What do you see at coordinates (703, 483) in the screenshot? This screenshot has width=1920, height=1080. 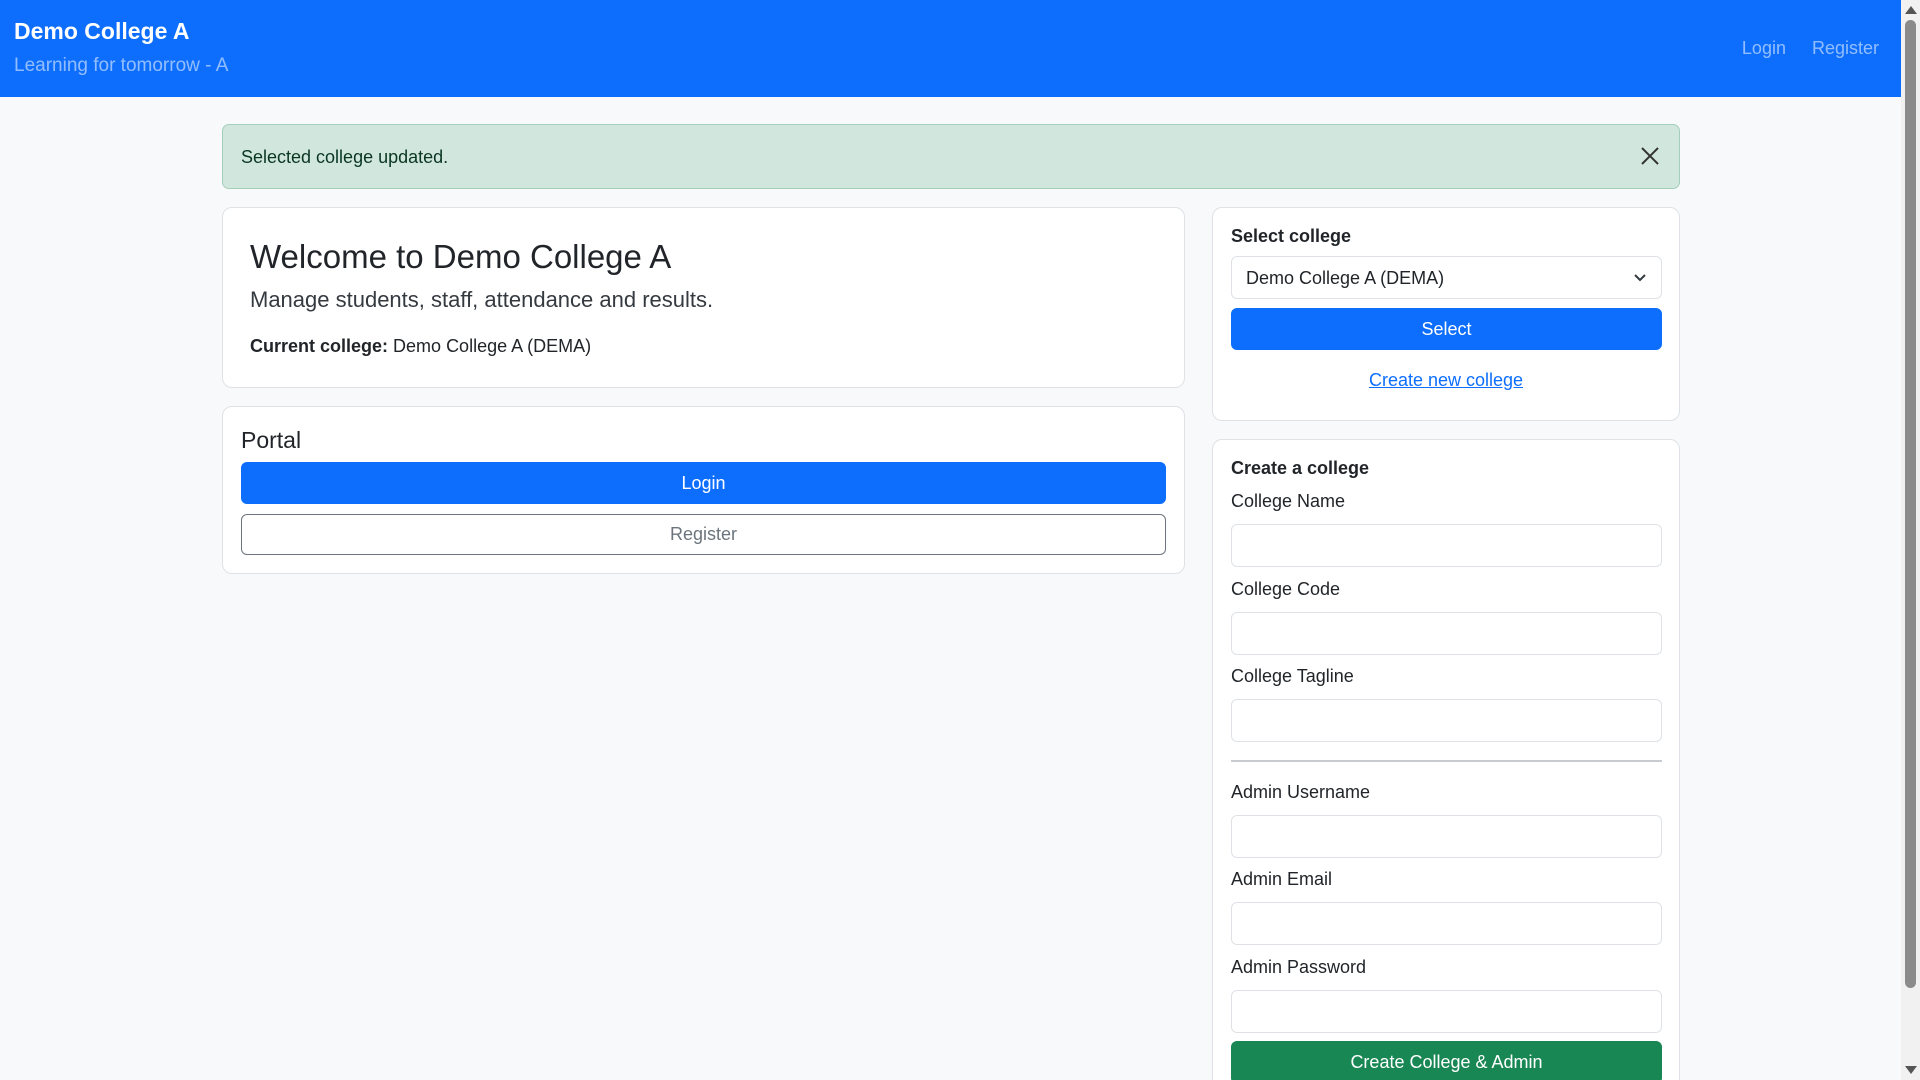 I see `portal-login-button: Login` at bounding box center [703, 483].